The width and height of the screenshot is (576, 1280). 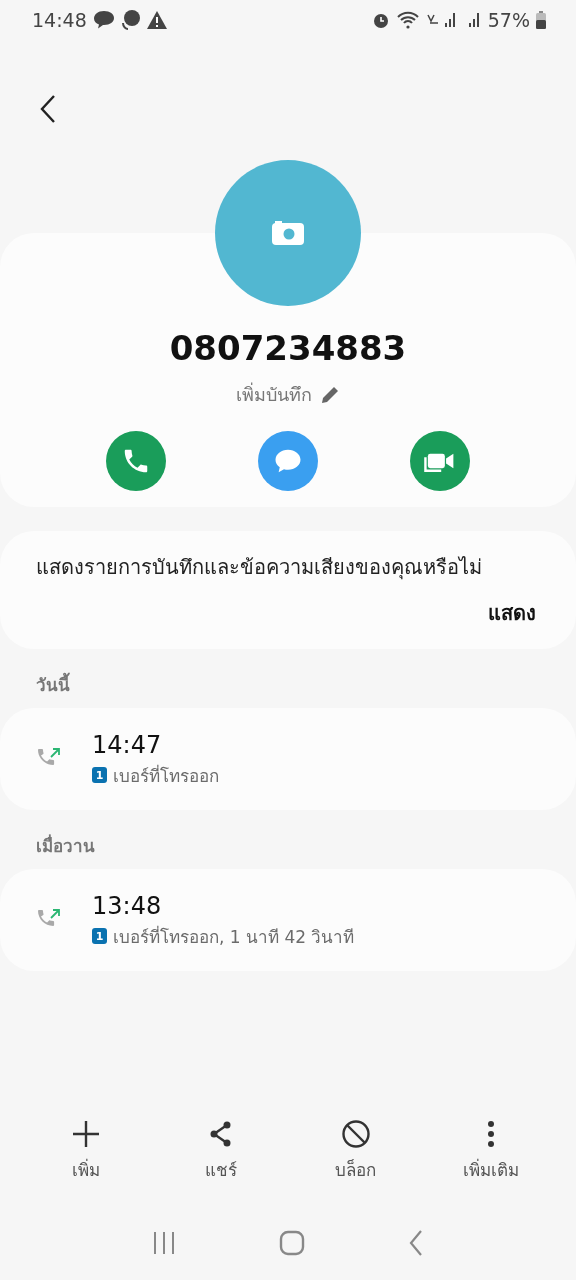 I want to click on pencil-icon, so click(x=330, y=394).